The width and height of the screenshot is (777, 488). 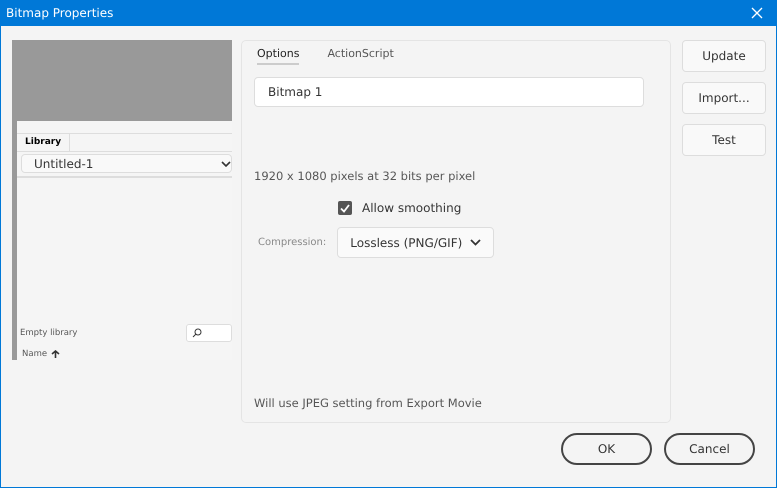 What do you see at coordinates (449, 92) in the screenshot?
I see `name-field: Bitmap 1` at bounding box center [449, 92].